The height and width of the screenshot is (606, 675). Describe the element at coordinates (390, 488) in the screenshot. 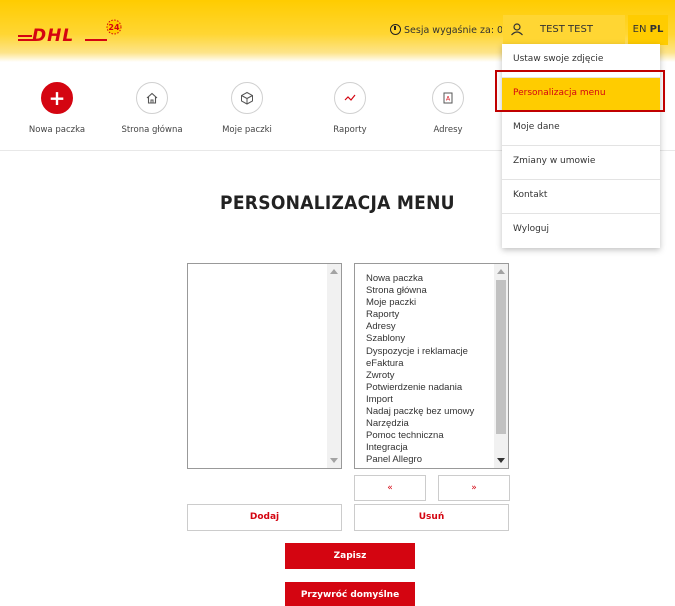

I see `move-up-button: «` at that location.